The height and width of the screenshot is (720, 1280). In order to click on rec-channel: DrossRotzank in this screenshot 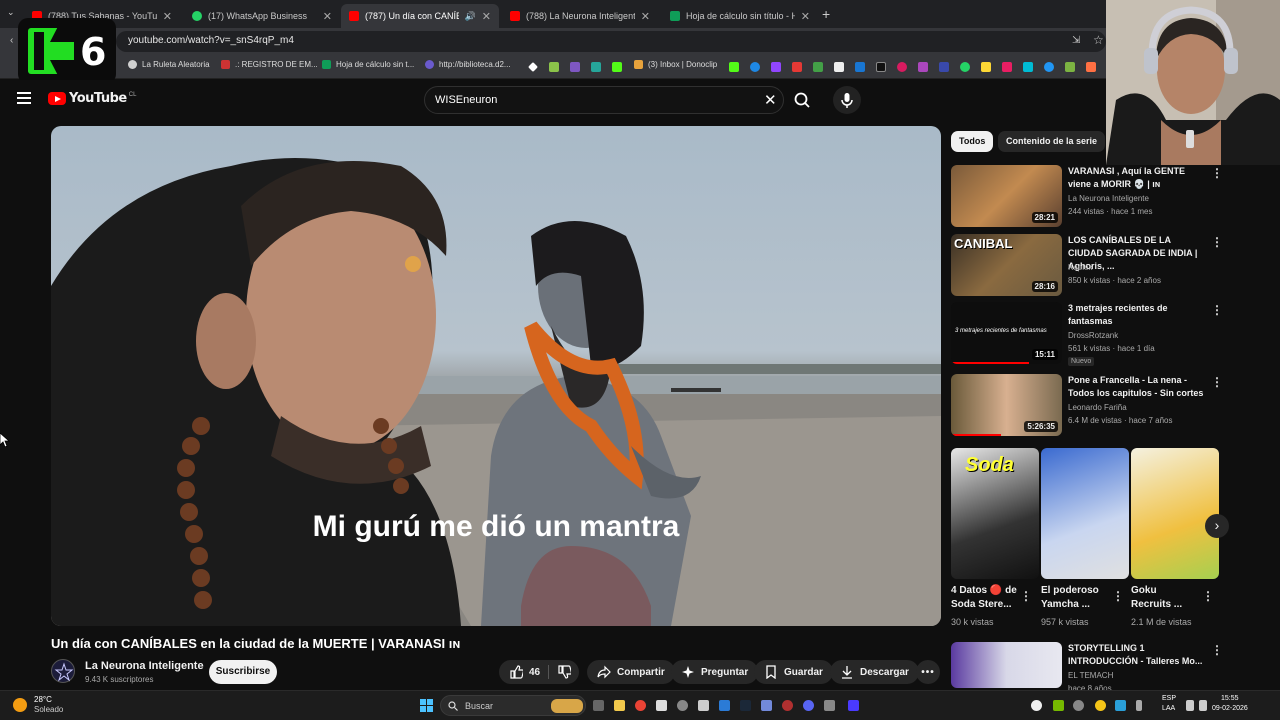, I will do `click(1093, 335)`.